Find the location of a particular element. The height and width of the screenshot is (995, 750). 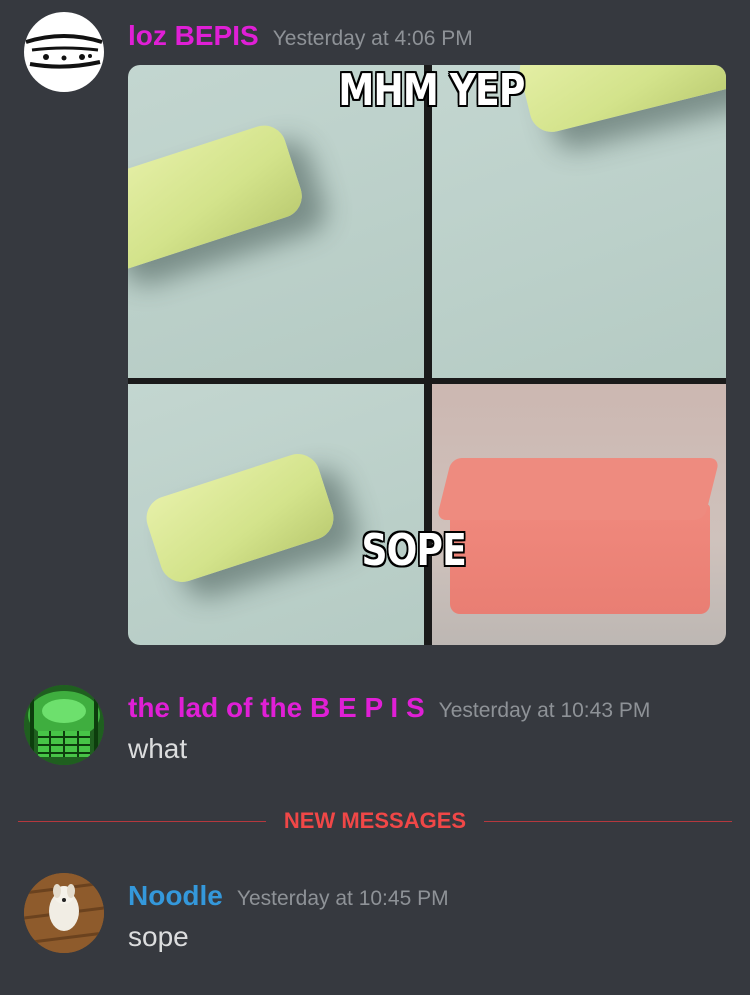

meme-panel-bottom-left is located at coordinates (276, 514).